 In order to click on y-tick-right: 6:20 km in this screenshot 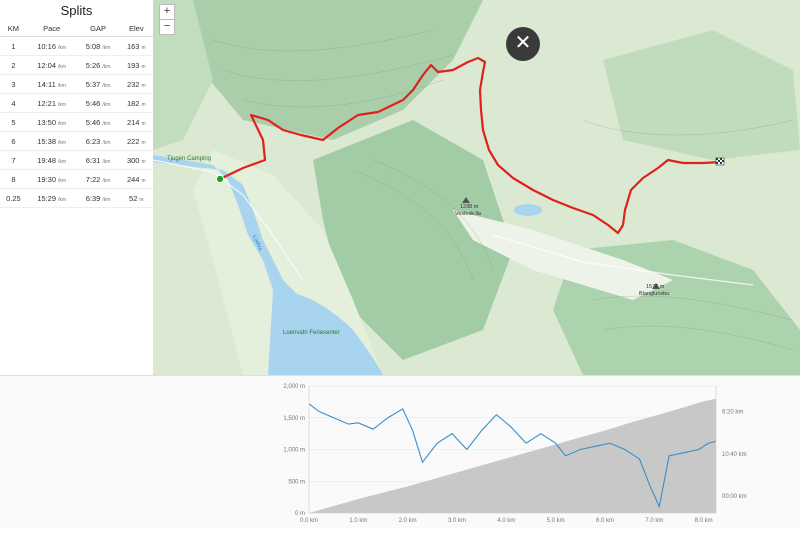, I will do `click(732, 413)`.